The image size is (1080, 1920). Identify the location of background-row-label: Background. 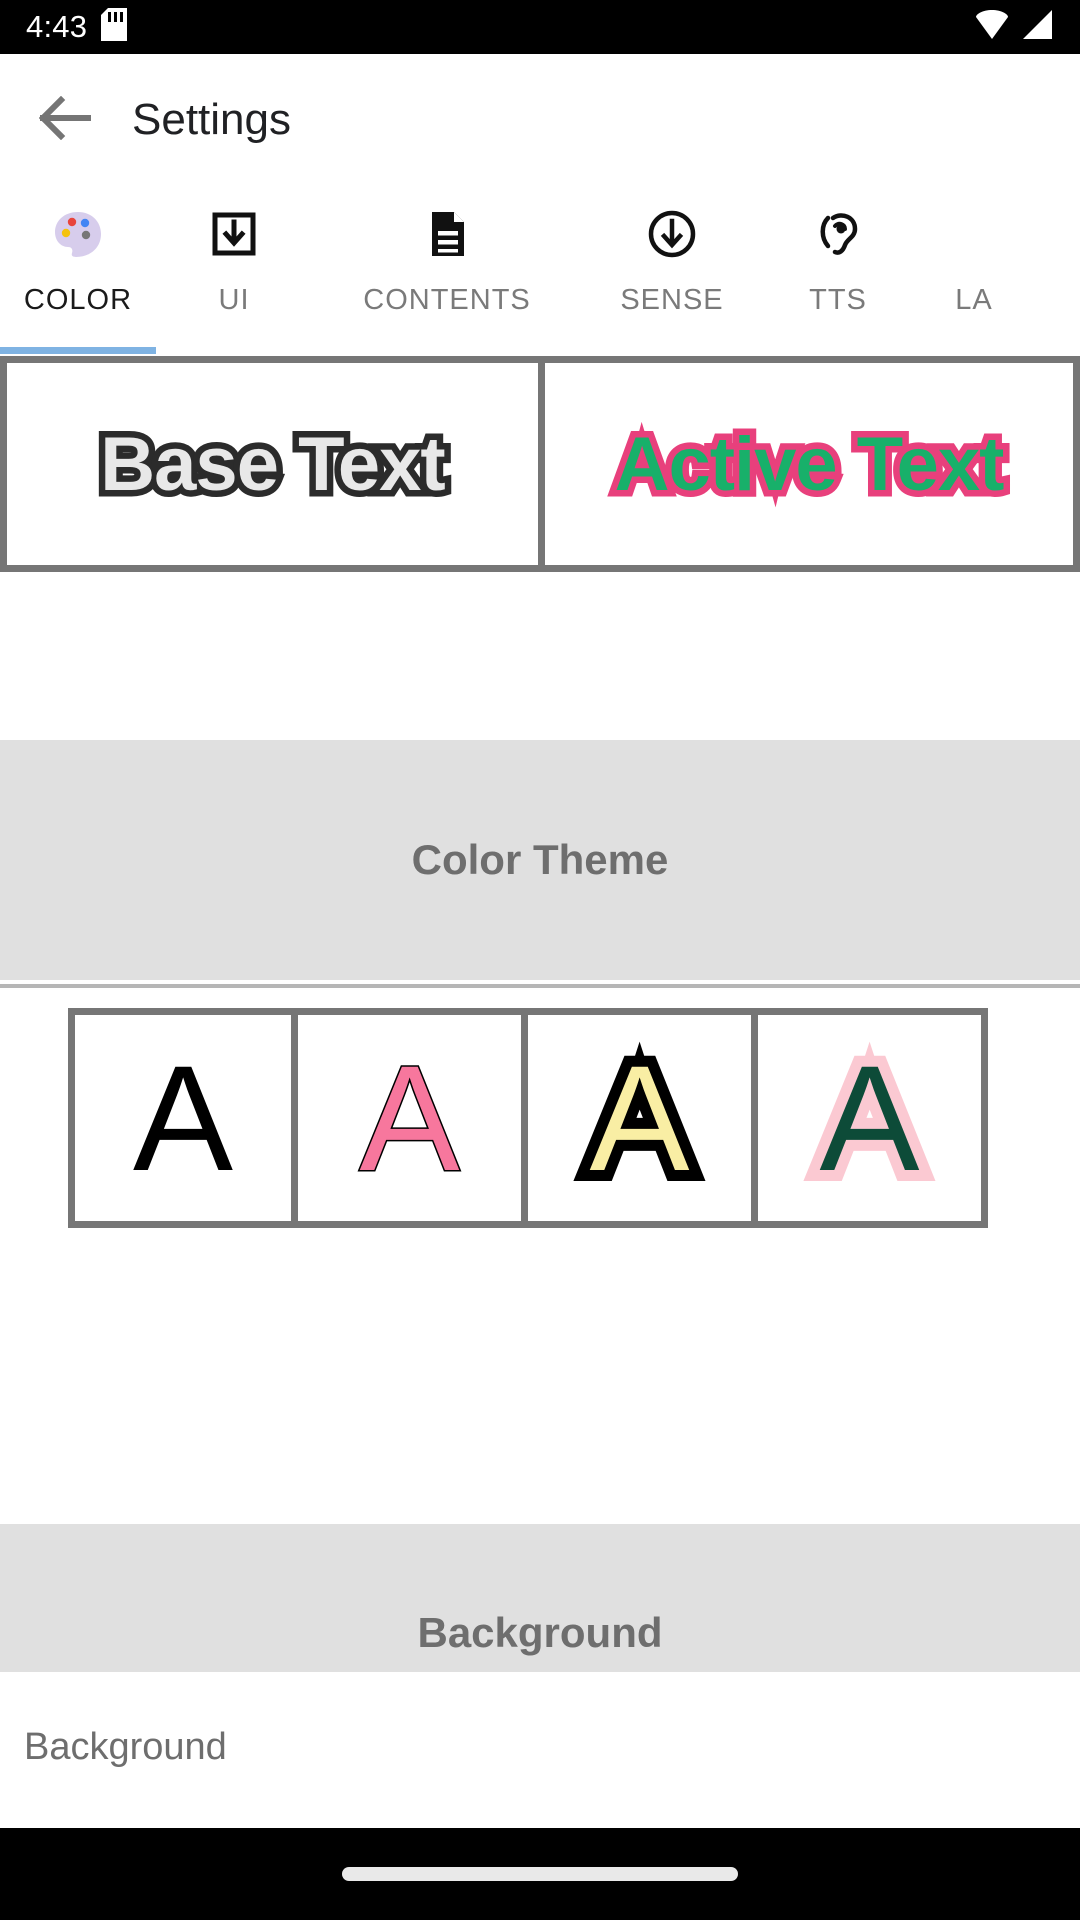
(125, 1747).